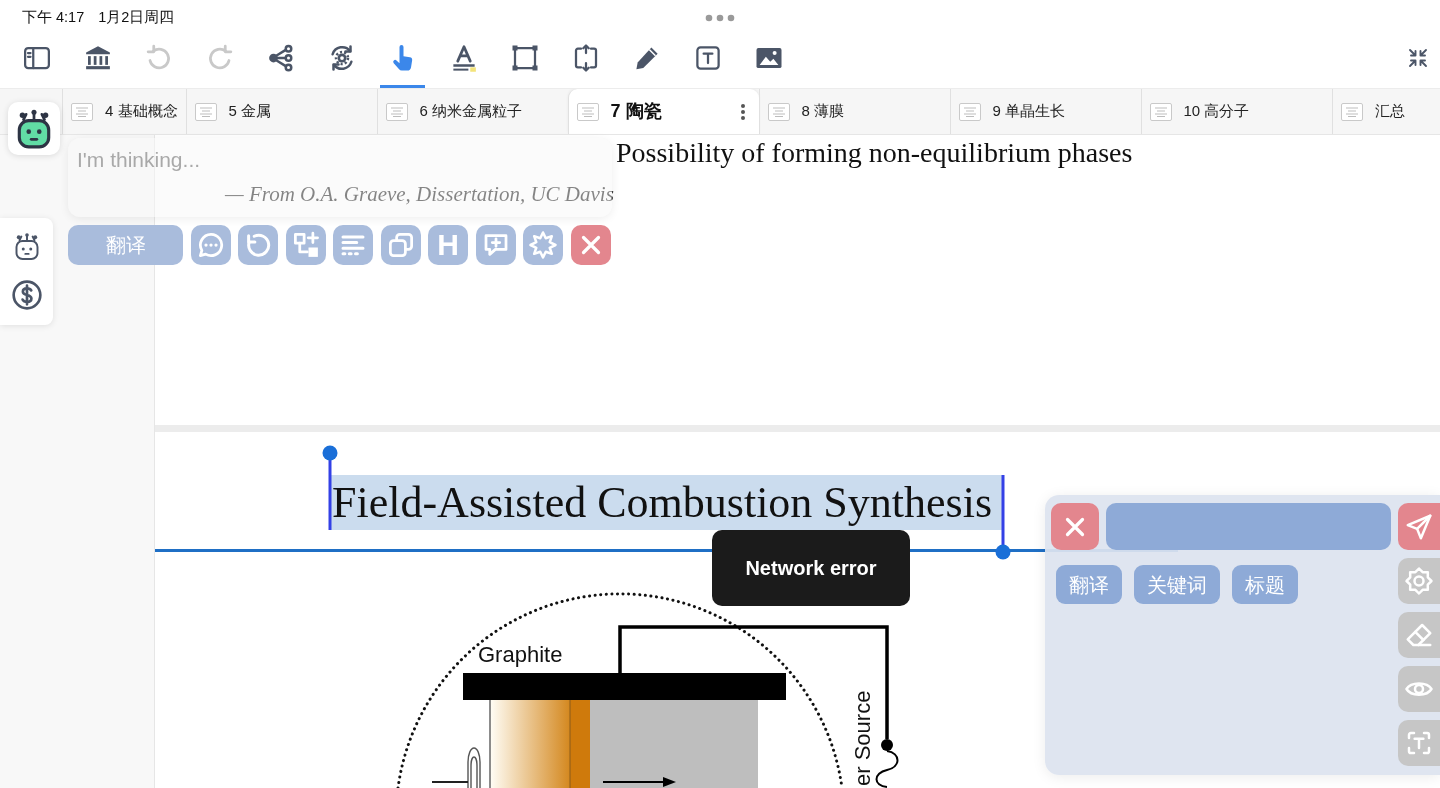 This screenshot has width=1440, height=788. I want to click on shrink-arrows-icon, so click(1418, 58).